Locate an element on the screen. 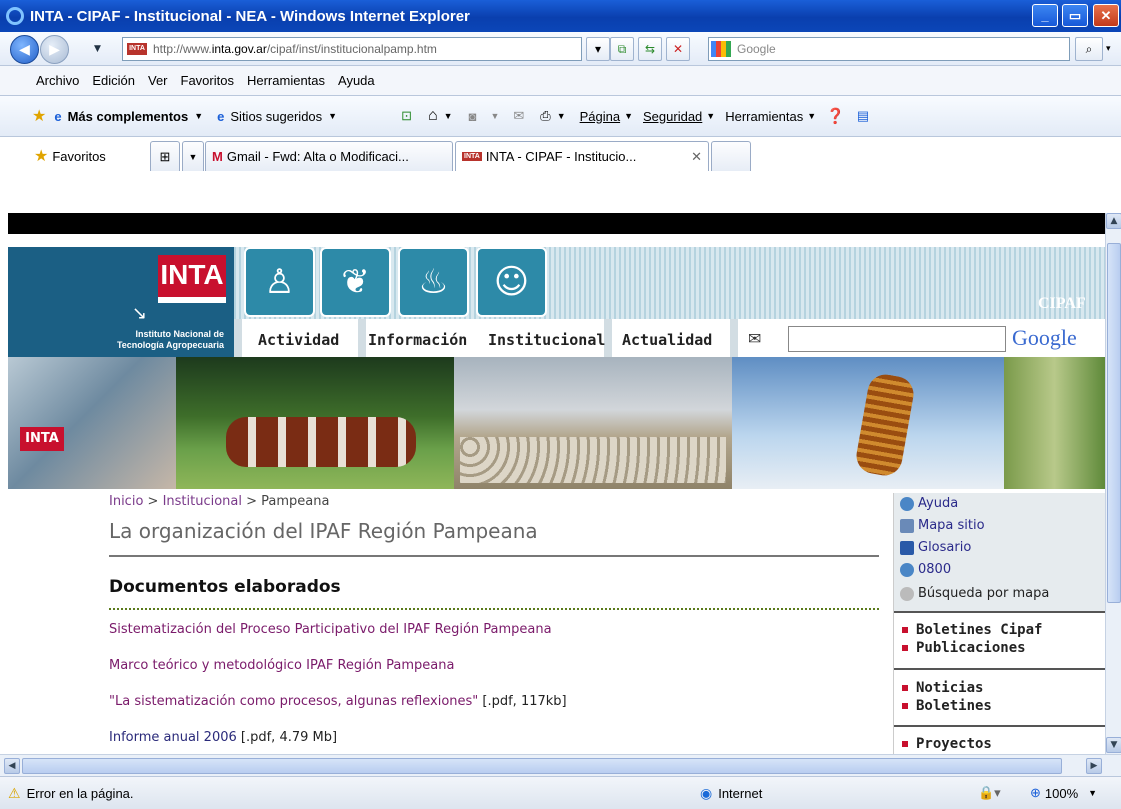 The height and width of the screenshot is (809, 1121). search-icon: ⌕ is located at coordinates (1089, 49).